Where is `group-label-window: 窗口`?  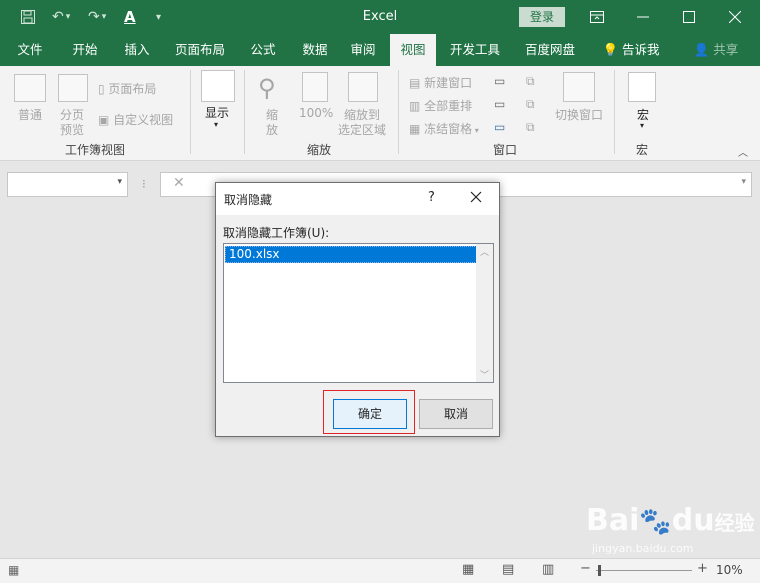
group-label-window: 窗口 is located at coordinates (505, 150).